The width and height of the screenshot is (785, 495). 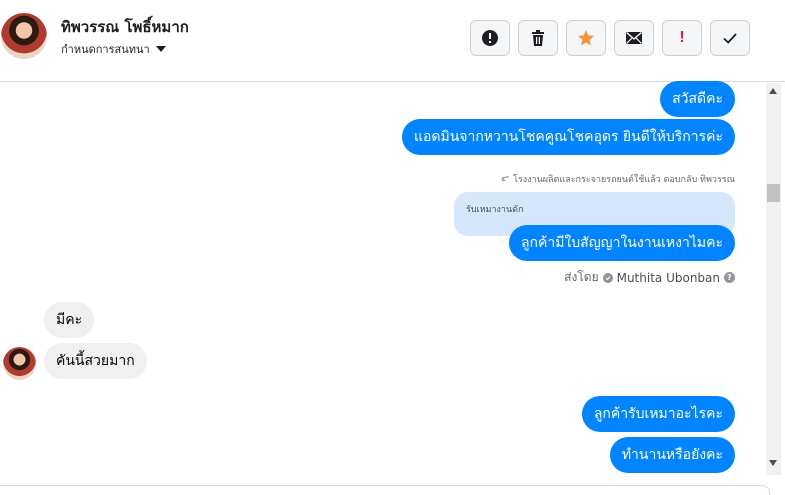 What do you see at coordinates (672, 455) in the screenshot?
I see `outgoing-message: ทำนานหรือยังคะ` at bounding box center [672, 455].